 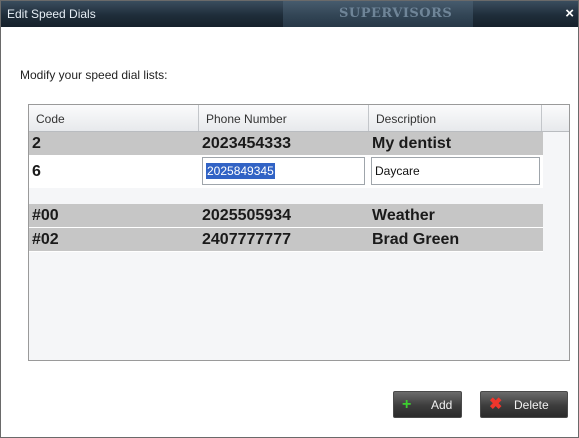 I want to click on cell-description: My dentist, so click(x=456, y=143).